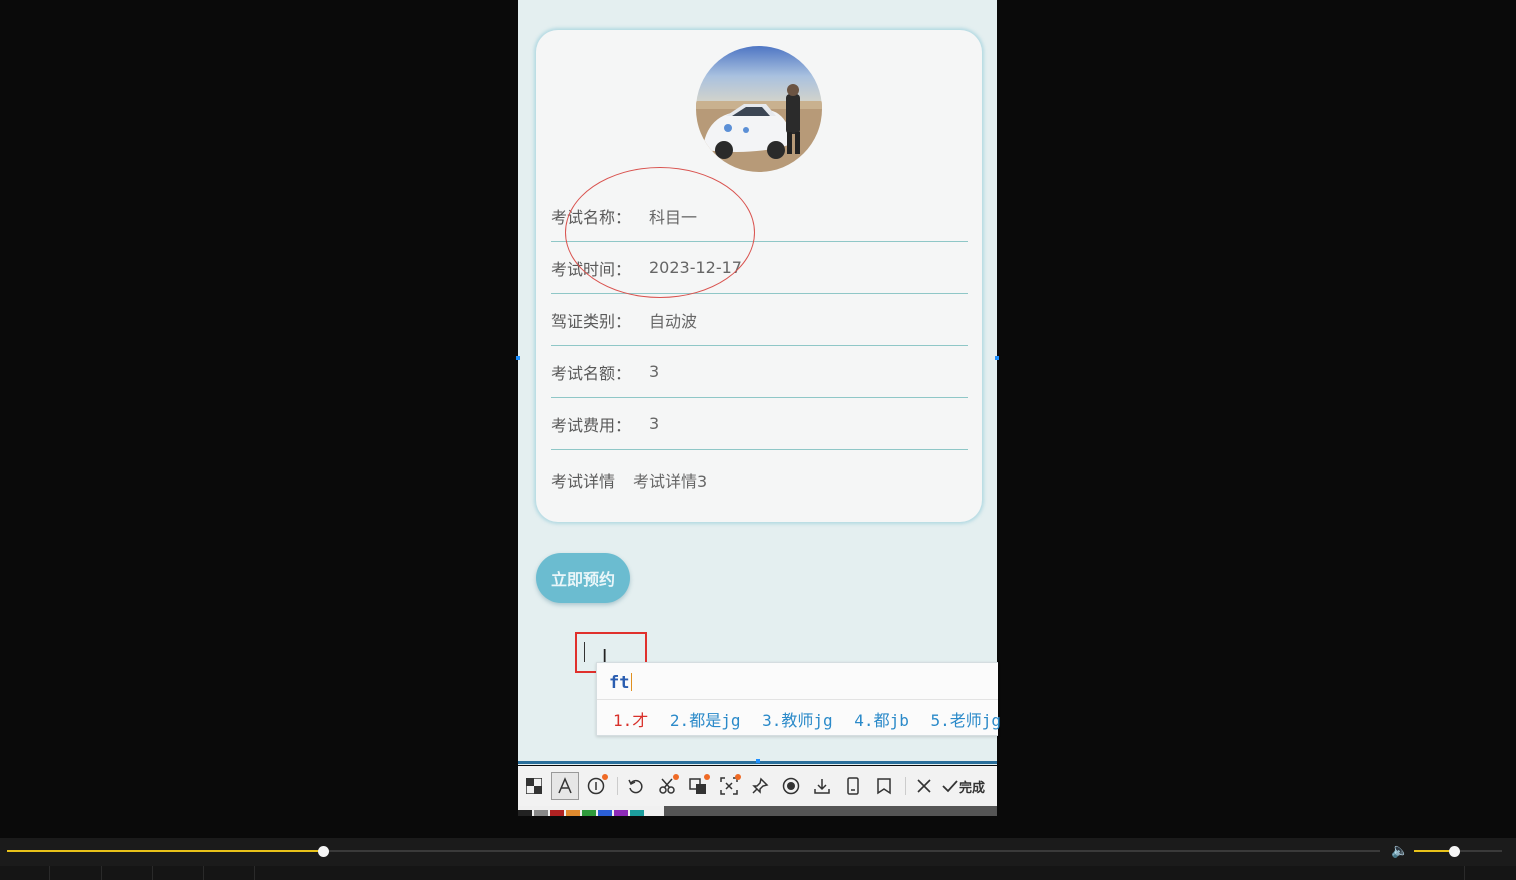  I want to click on text-icon, so click(565, 786).